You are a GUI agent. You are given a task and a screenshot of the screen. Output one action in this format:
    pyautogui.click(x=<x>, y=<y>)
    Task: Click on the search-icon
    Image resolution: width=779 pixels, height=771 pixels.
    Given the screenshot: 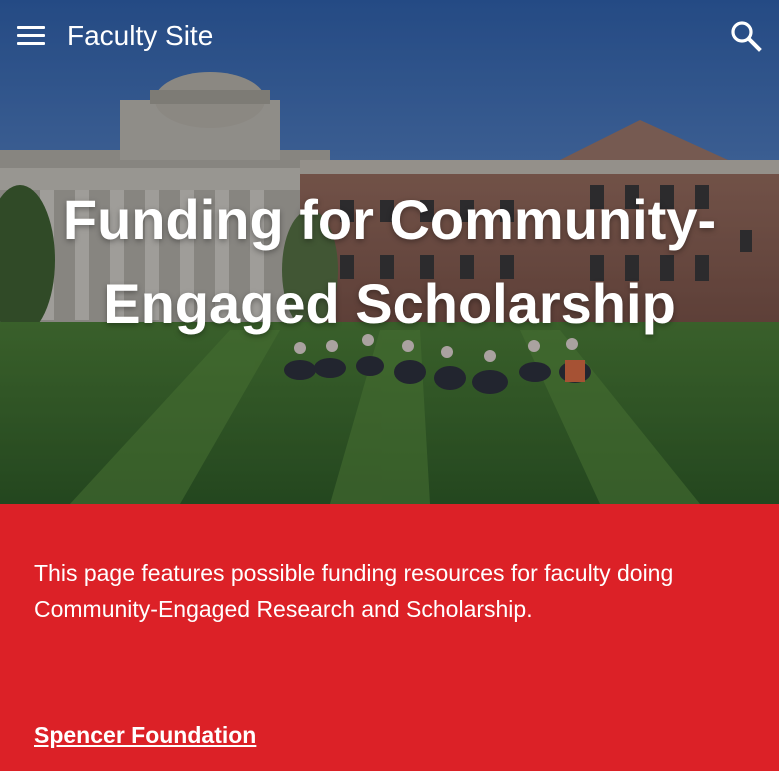 What is the action you would take?
    pyautogui.click(x=746, y=36)
    